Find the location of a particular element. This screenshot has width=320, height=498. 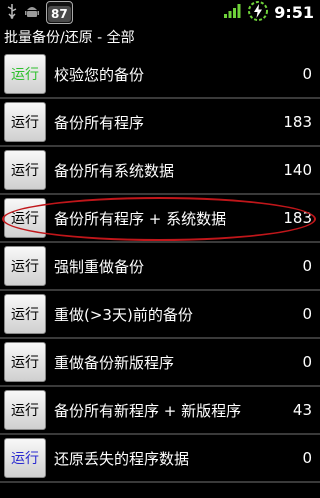

list-item-label: 备份所有新程序 + 新版程序 is located at coordinates (148, 410).